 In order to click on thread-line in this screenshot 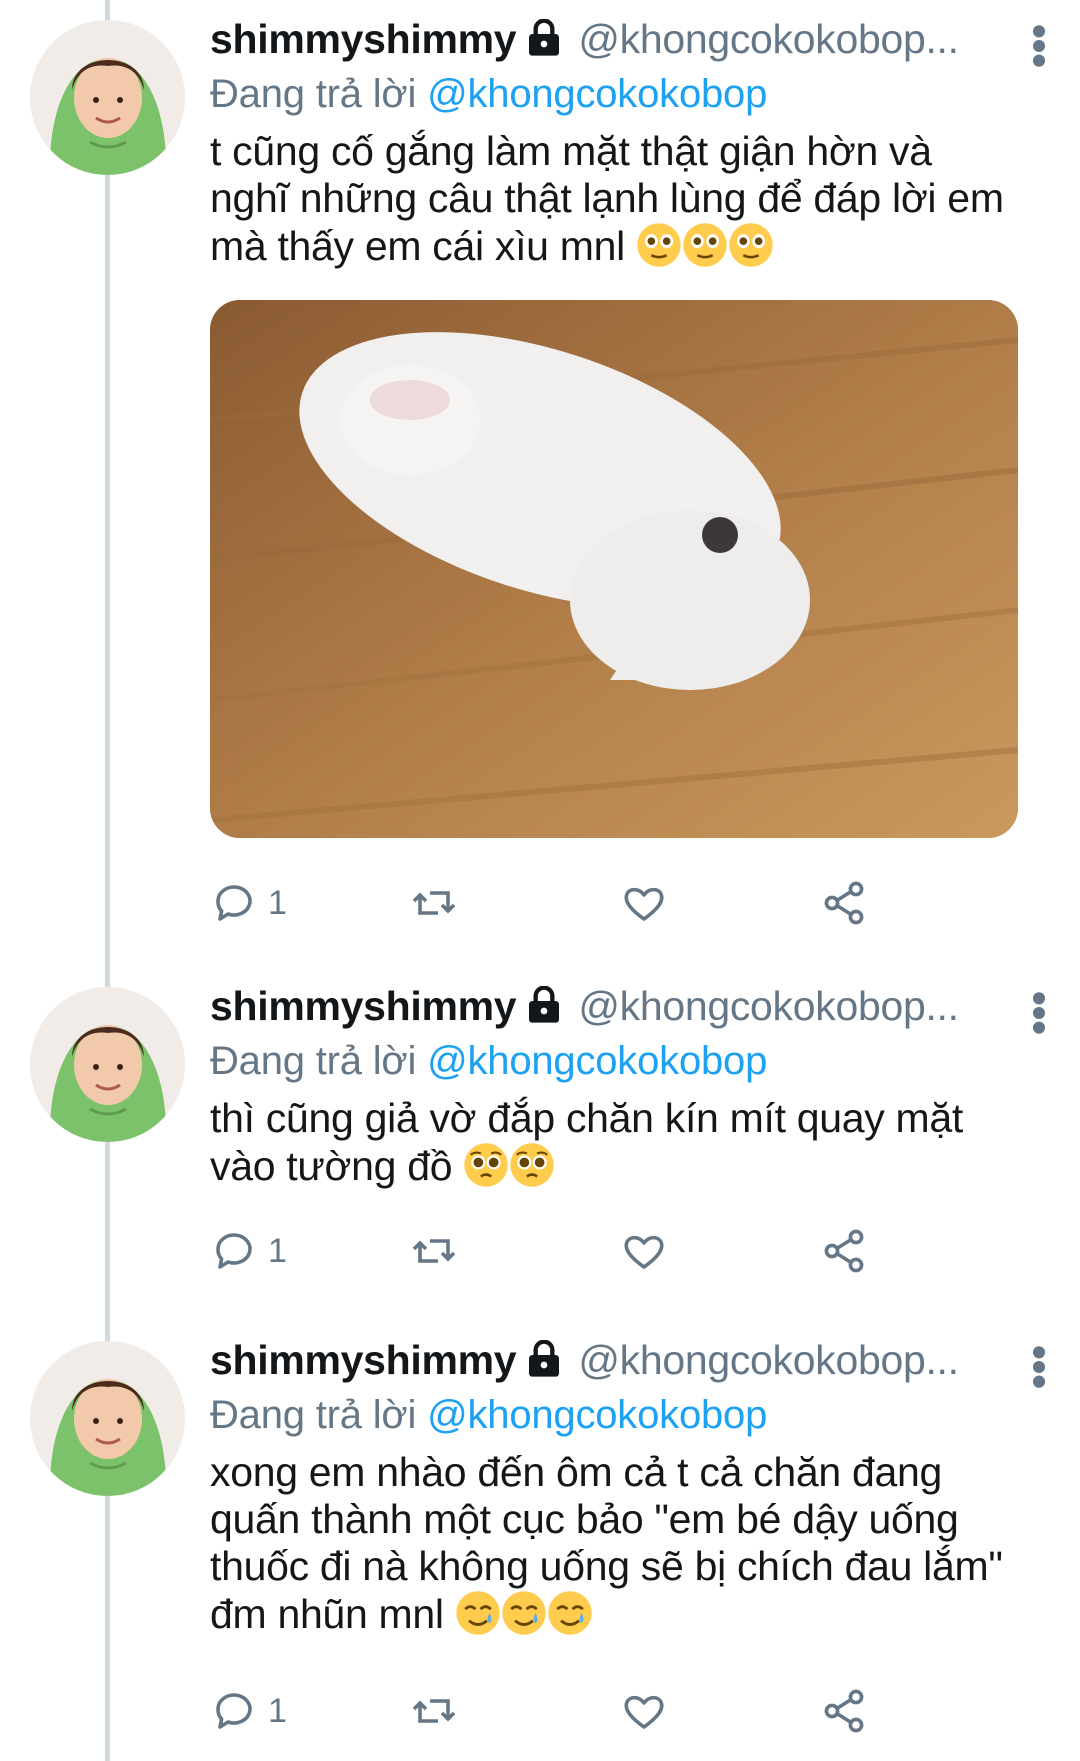, I will do `click(107, 880)`.